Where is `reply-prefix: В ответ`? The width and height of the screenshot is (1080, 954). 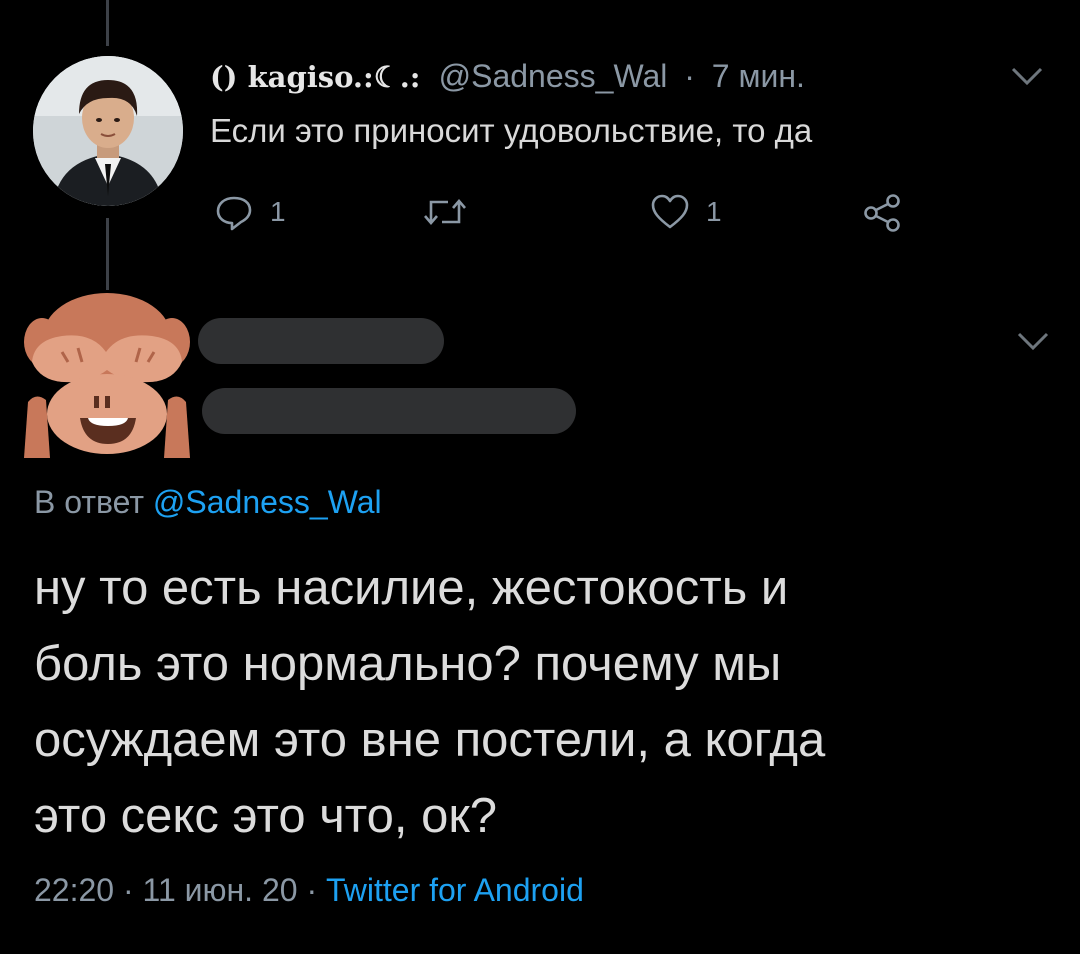
reply-prefix: В ответ is located at coordinates (89, 502).